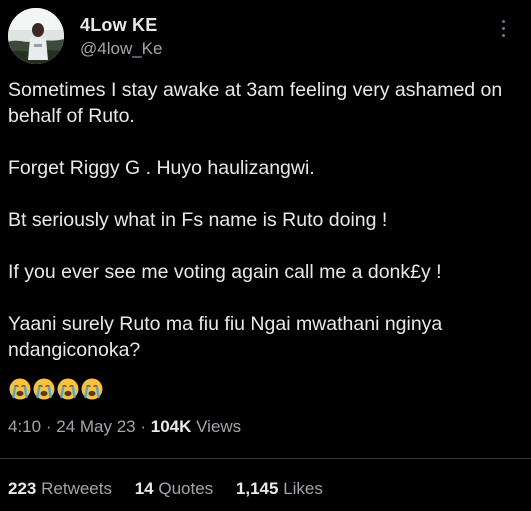  Describe the element at coordinates (24, 426) in the screenshot. I see `tweet-time: 4:10` at that location.